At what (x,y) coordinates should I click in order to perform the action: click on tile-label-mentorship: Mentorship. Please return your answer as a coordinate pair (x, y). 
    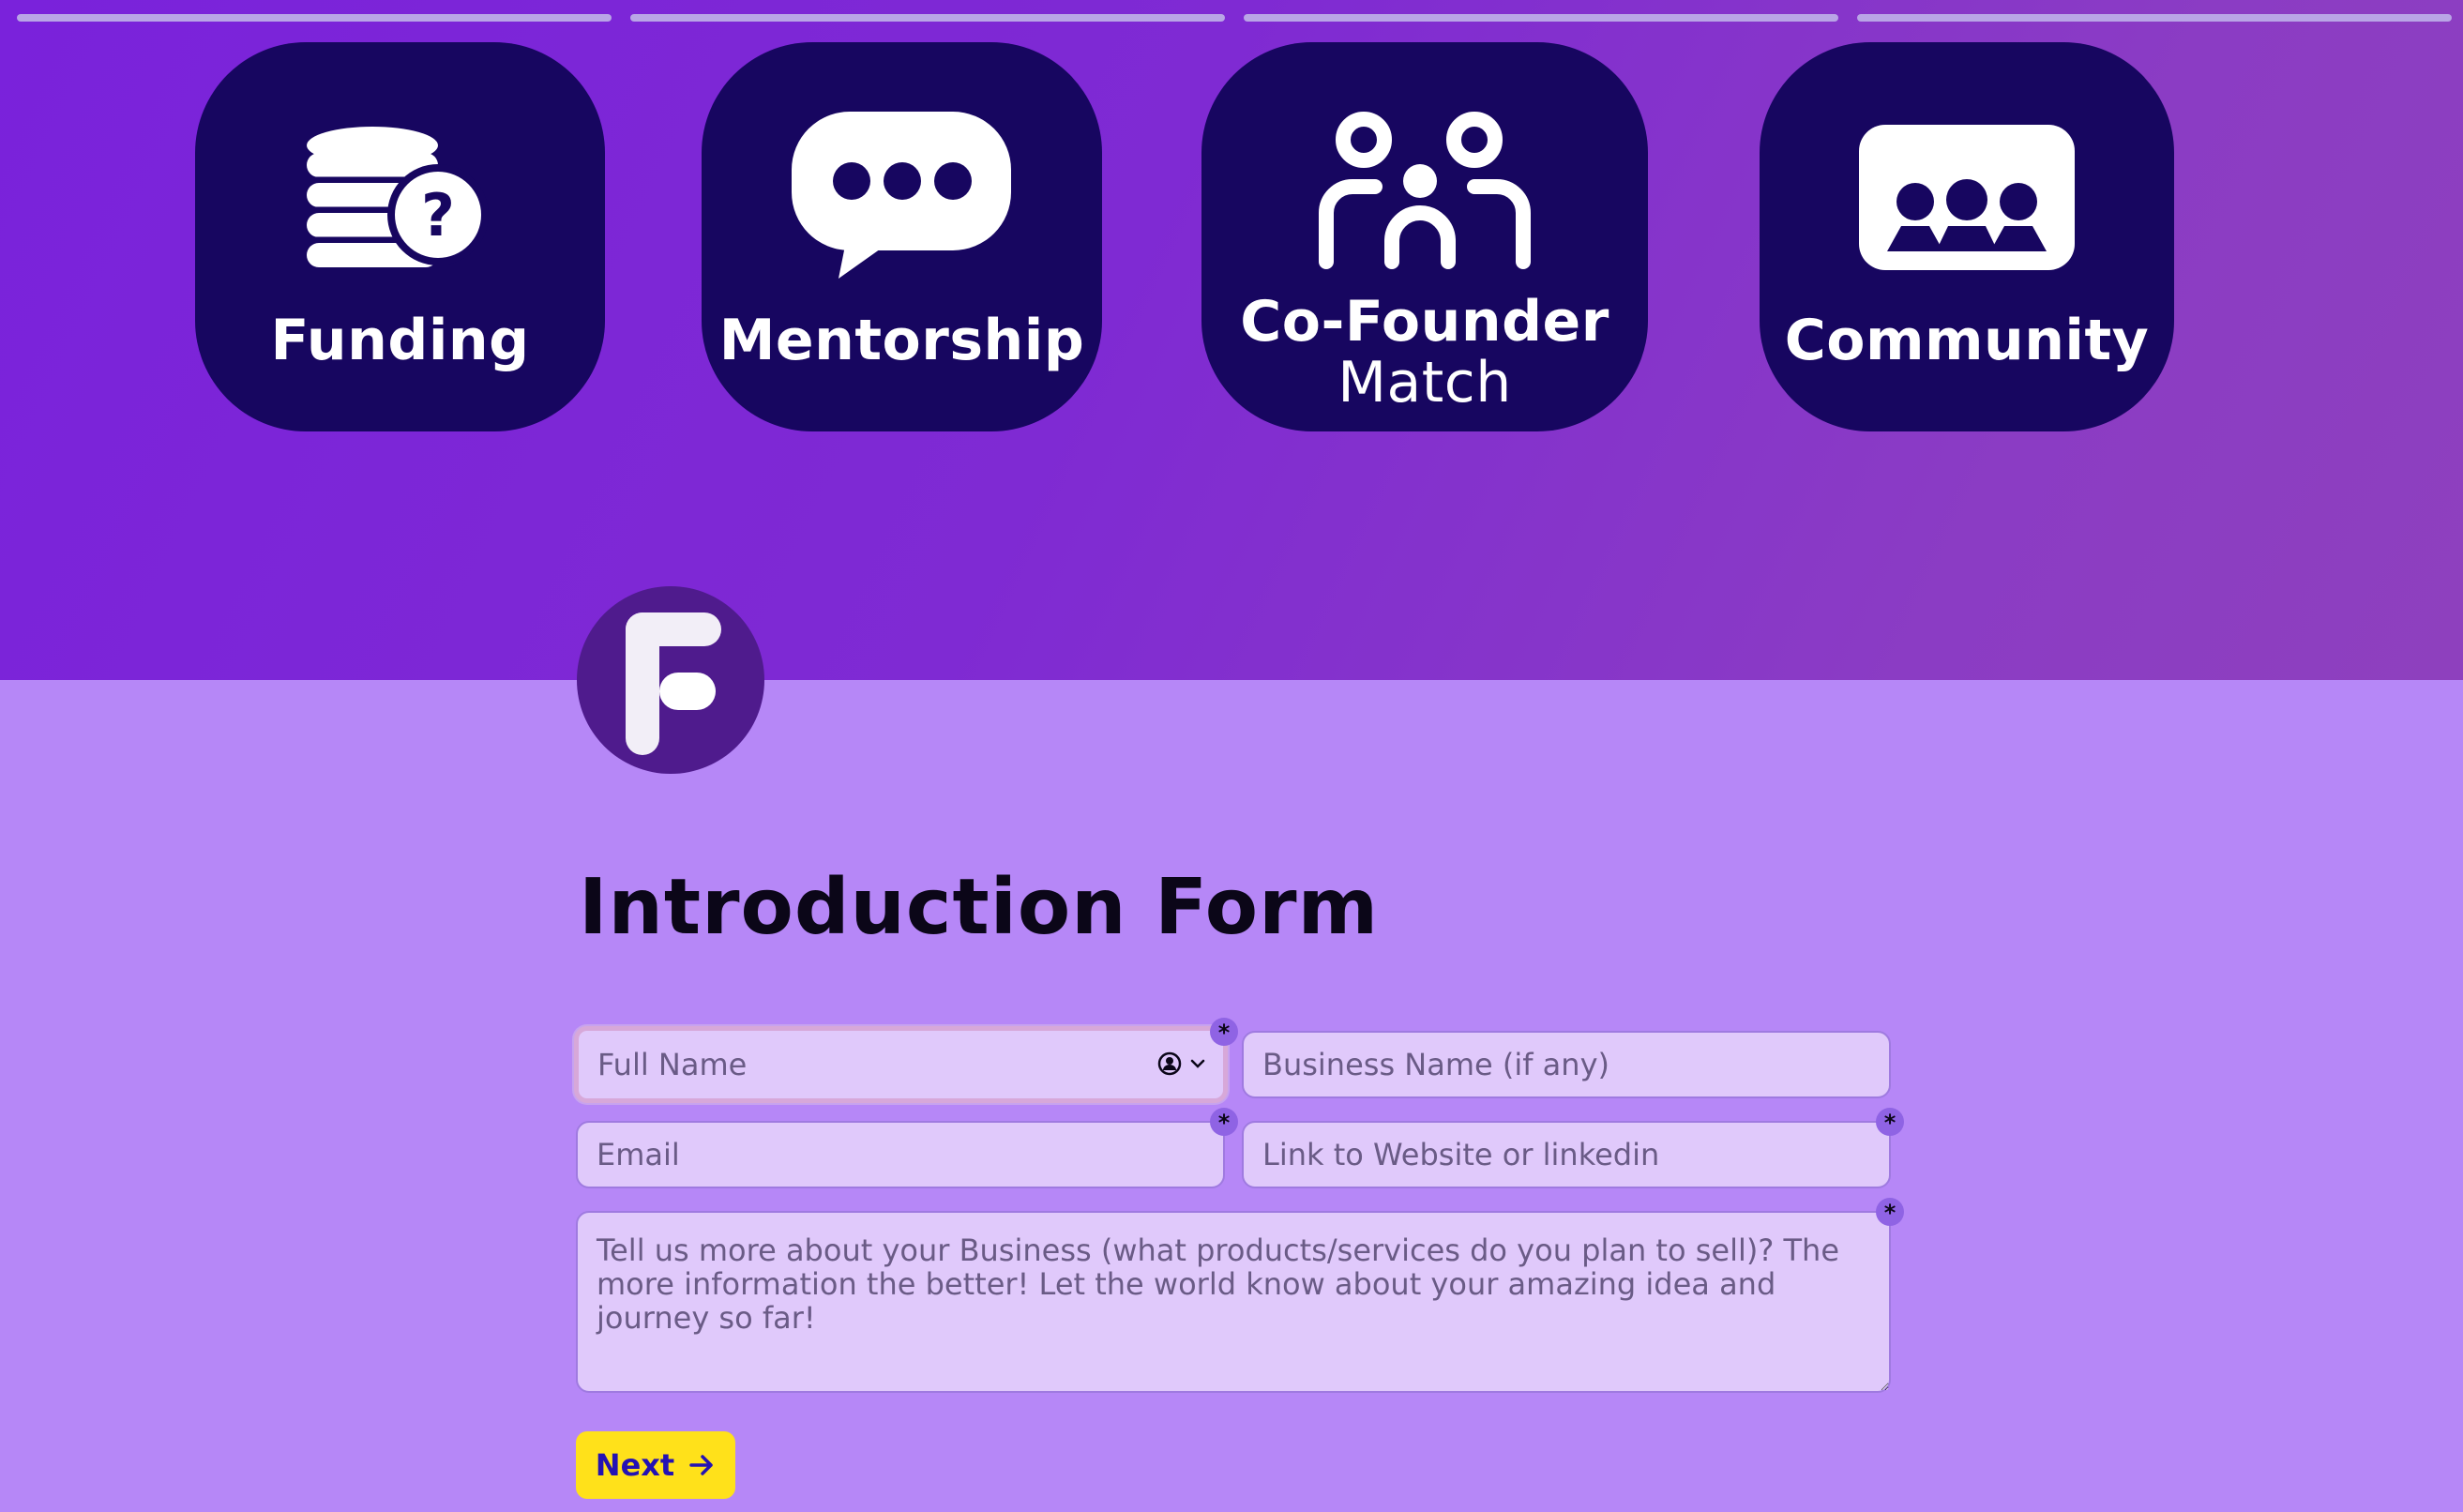
    Looking at the image, I should click on (901, 340).